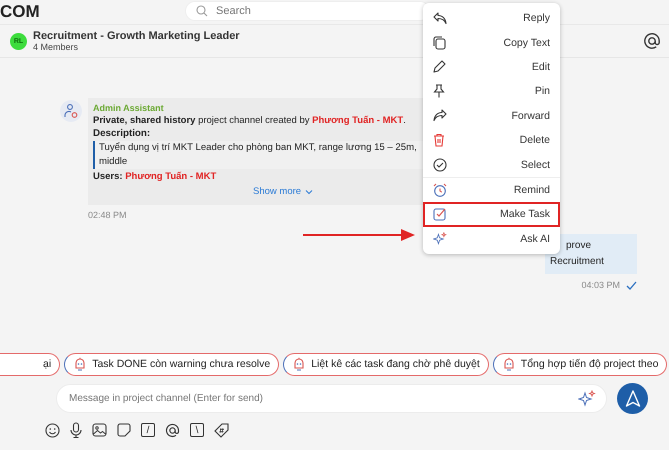  Describe the element at coordinates (600, 285) in the screenshot. I see `message-time: 04:03 PM` at that location.